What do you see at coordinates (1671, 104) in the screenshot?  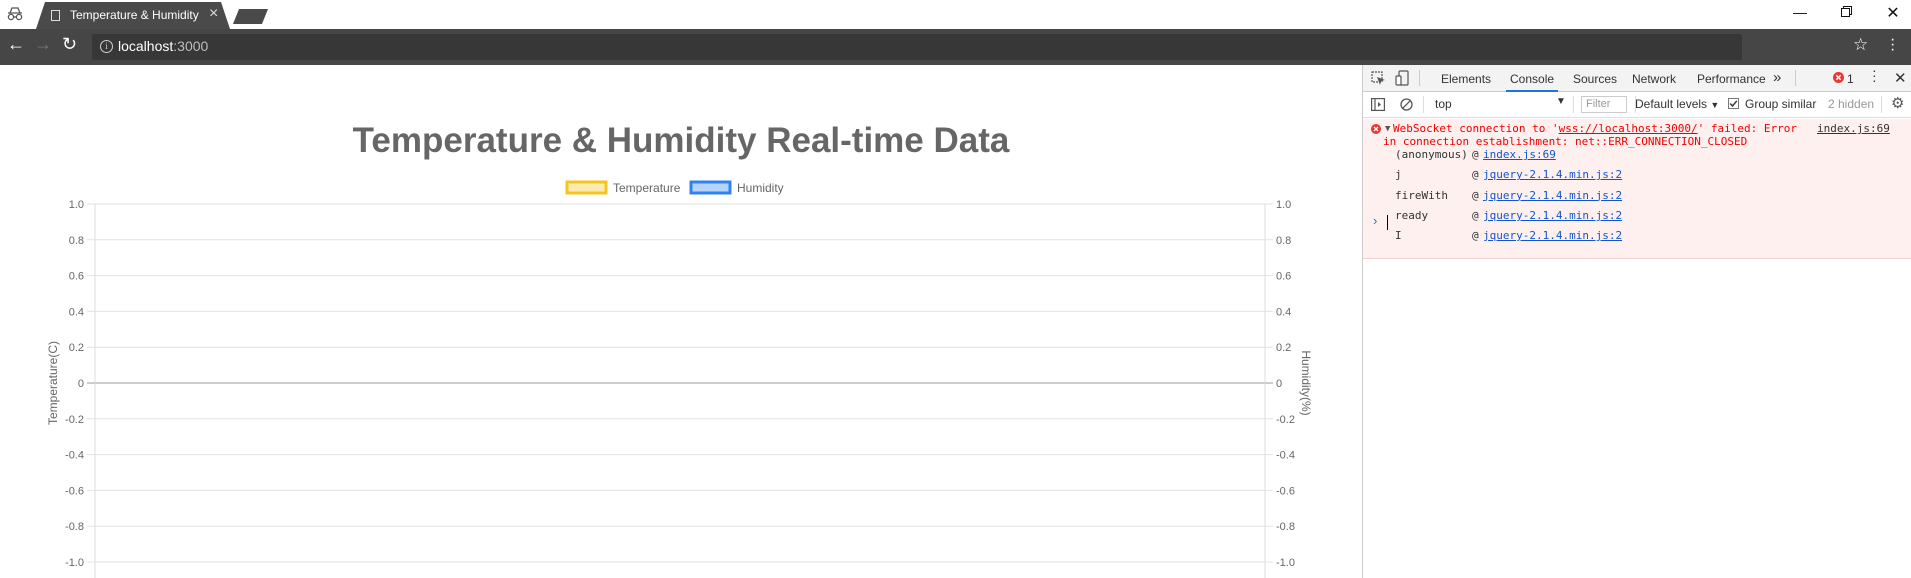 I see `log-levels-label: Default levels` at bounding box center [1671, 104].